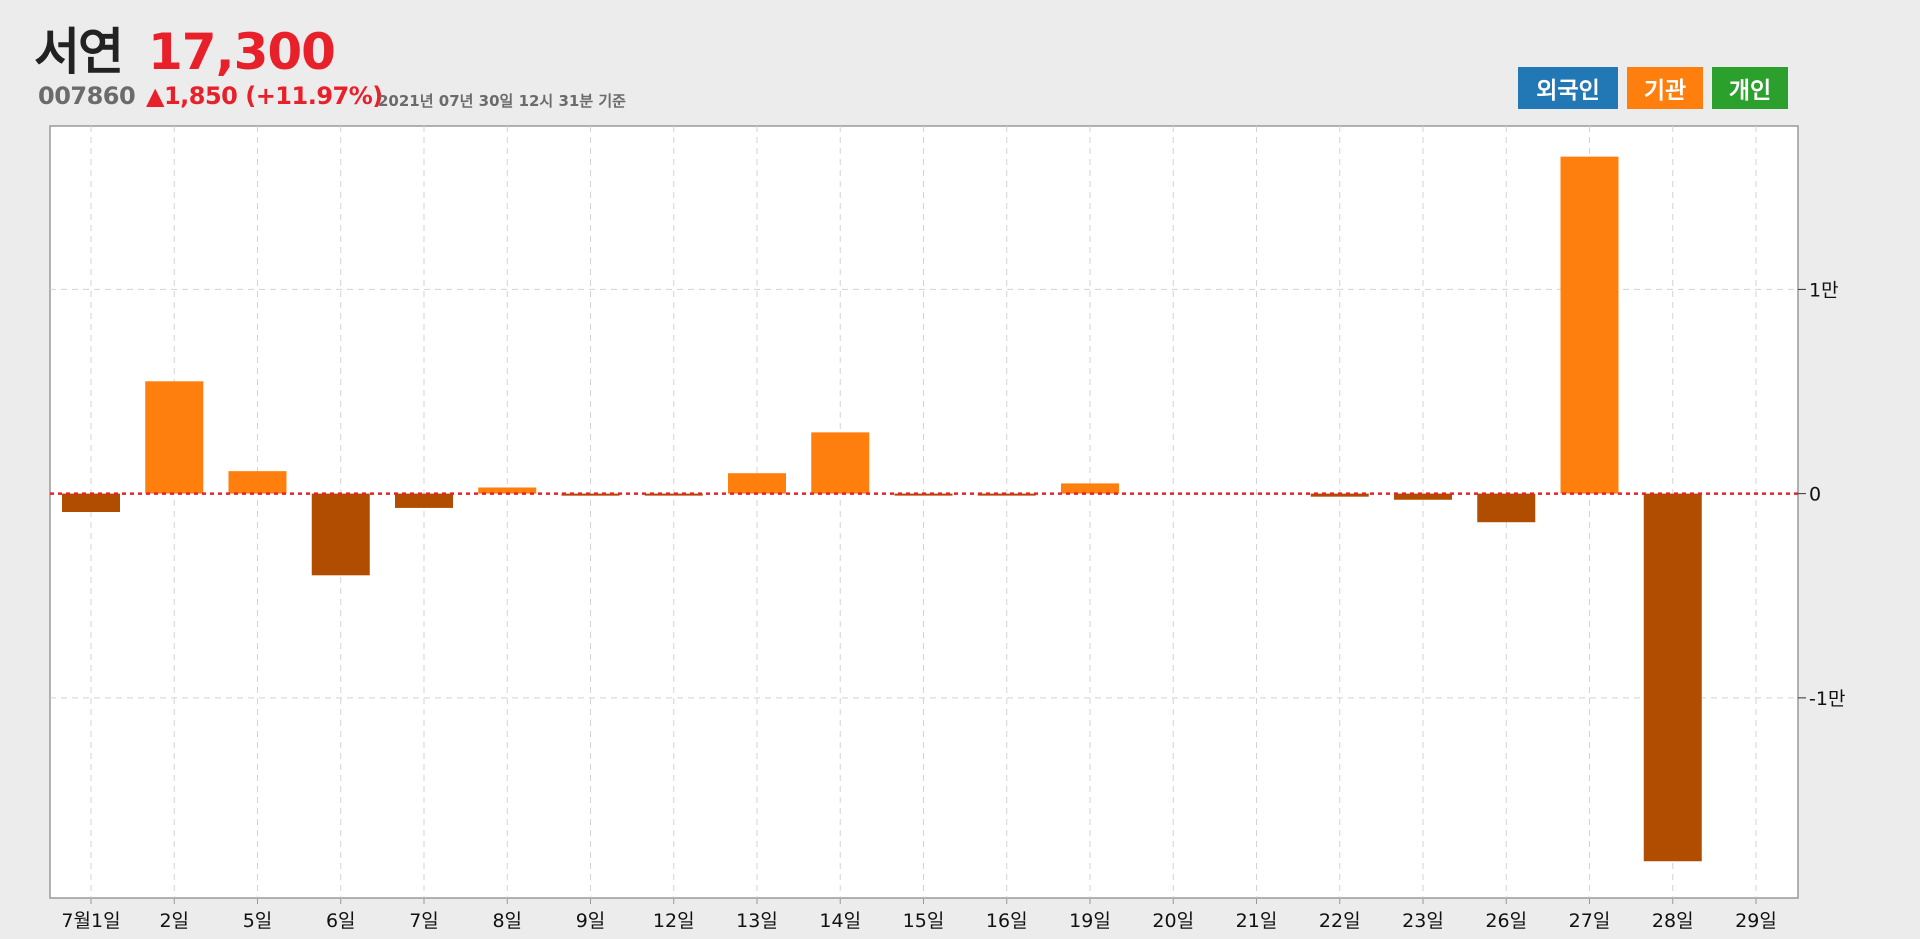  I want to click on x-tick-label: 20일, so click(1173, 921).